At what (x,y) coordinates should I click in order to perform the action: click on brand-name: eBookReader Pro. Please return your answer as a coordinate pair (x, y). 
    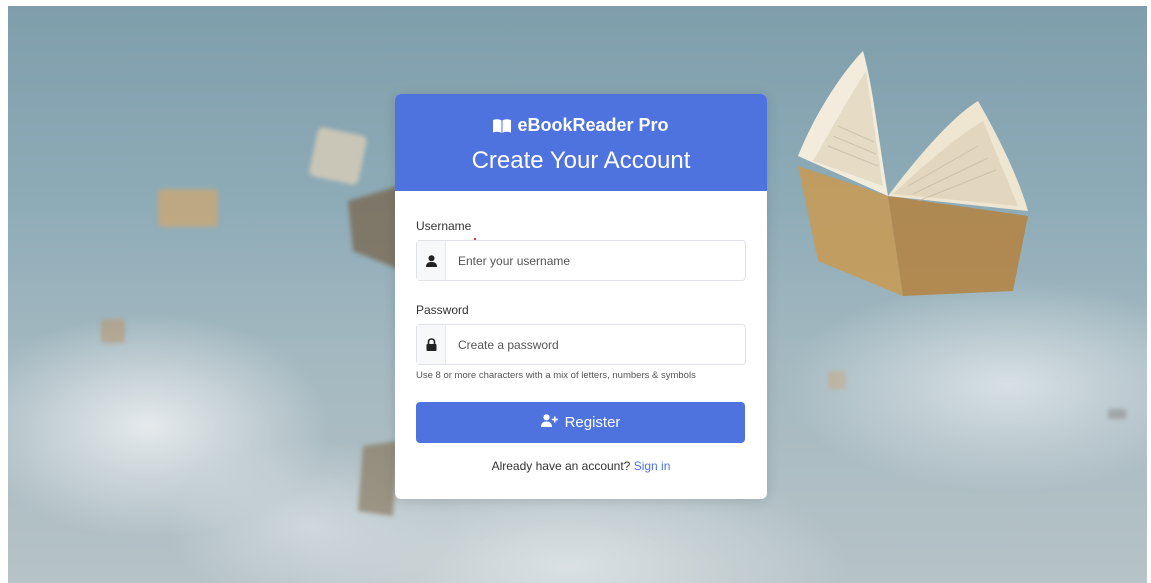
    Looking at the image, I should click on (593, 125).